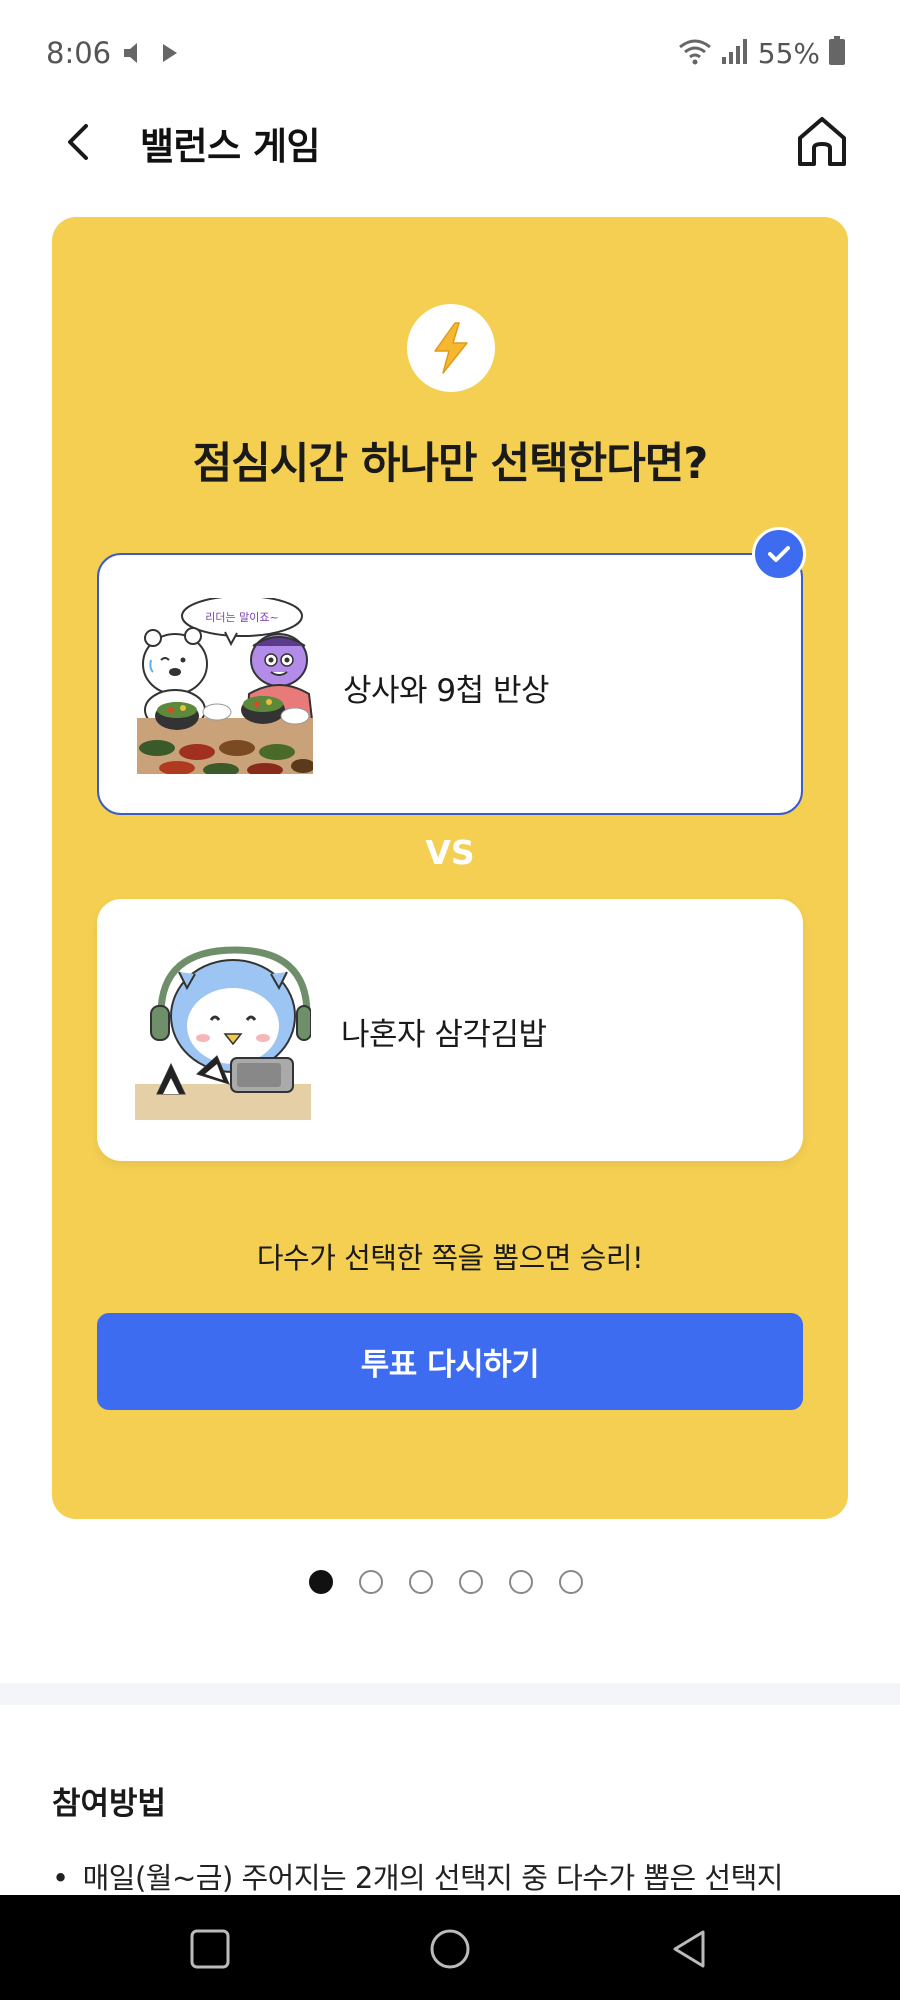  Describe the element at coordinates (837, 53) in the screenshot. I see `battery-icon` at that location.